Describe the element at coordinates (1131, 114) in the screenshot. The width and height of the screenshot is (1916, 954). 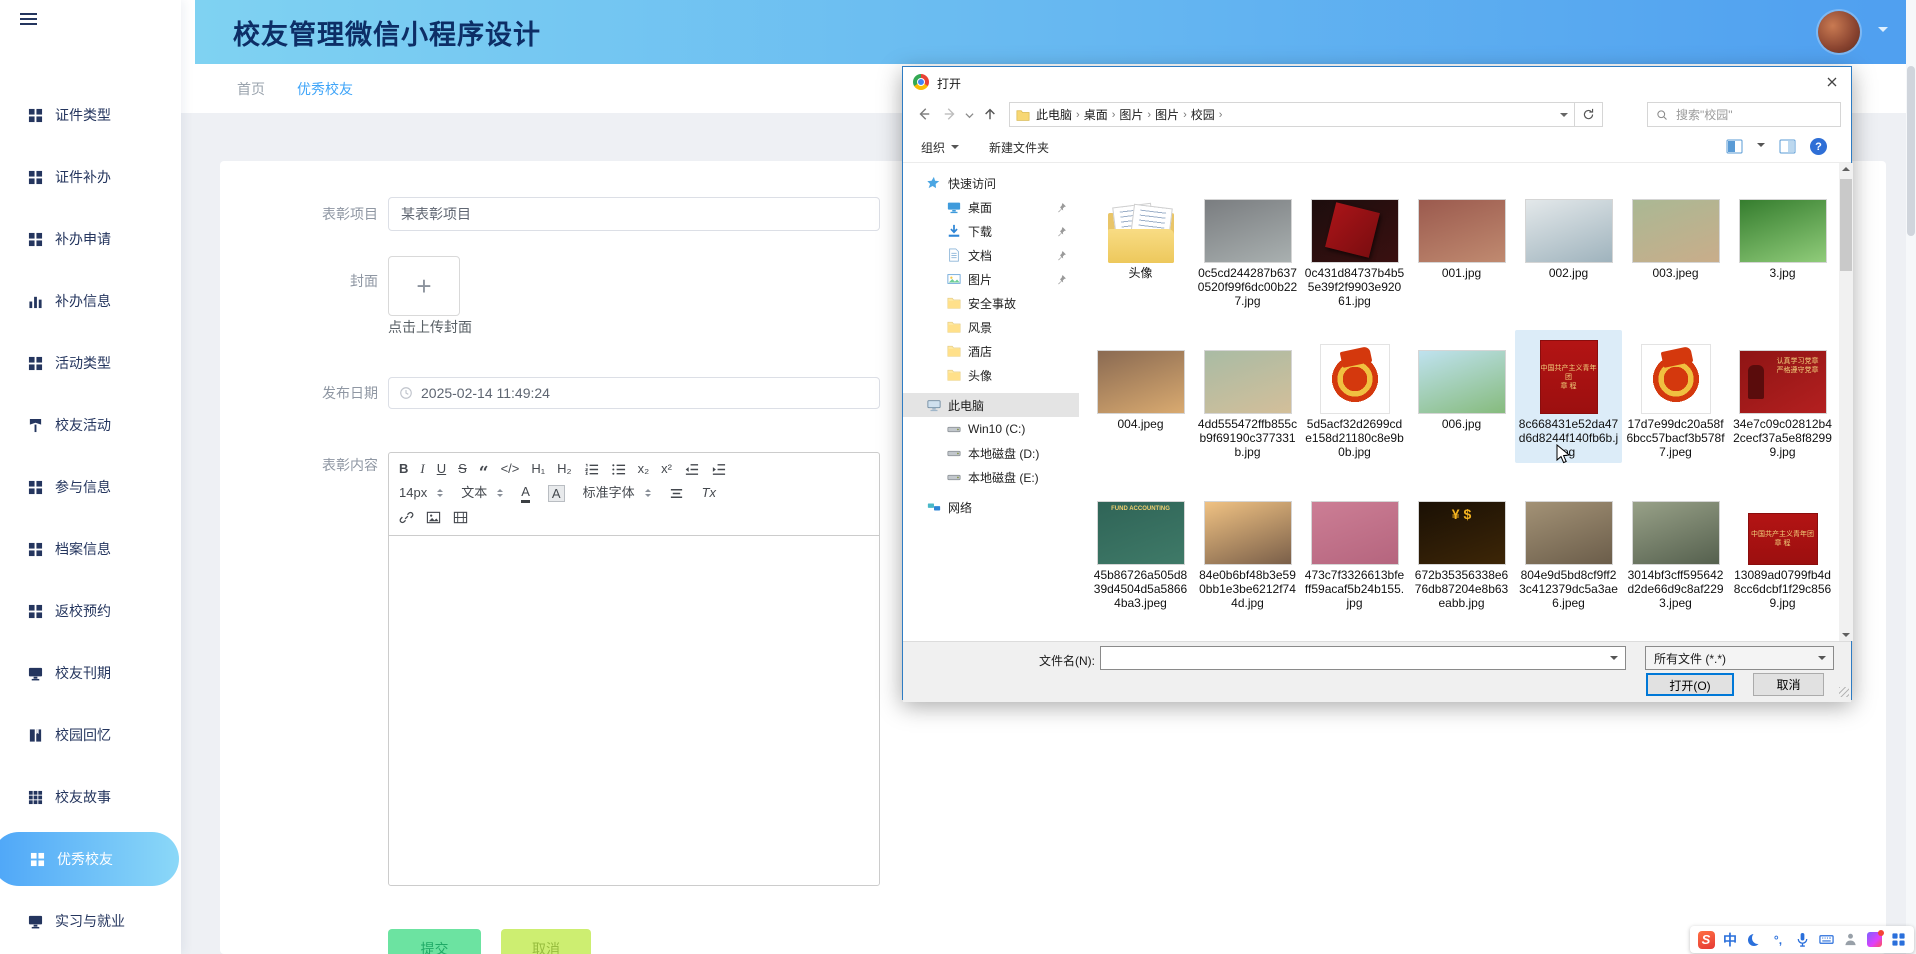
I see `address-segment: 图片` at that location.